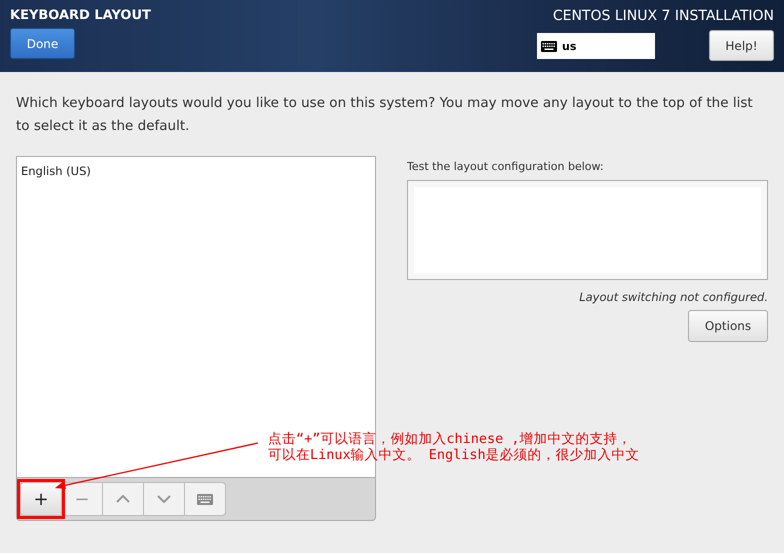 The height and width of the screenshot is (553, 784). I want to click on chevron-up-icon, so click(123, 499).